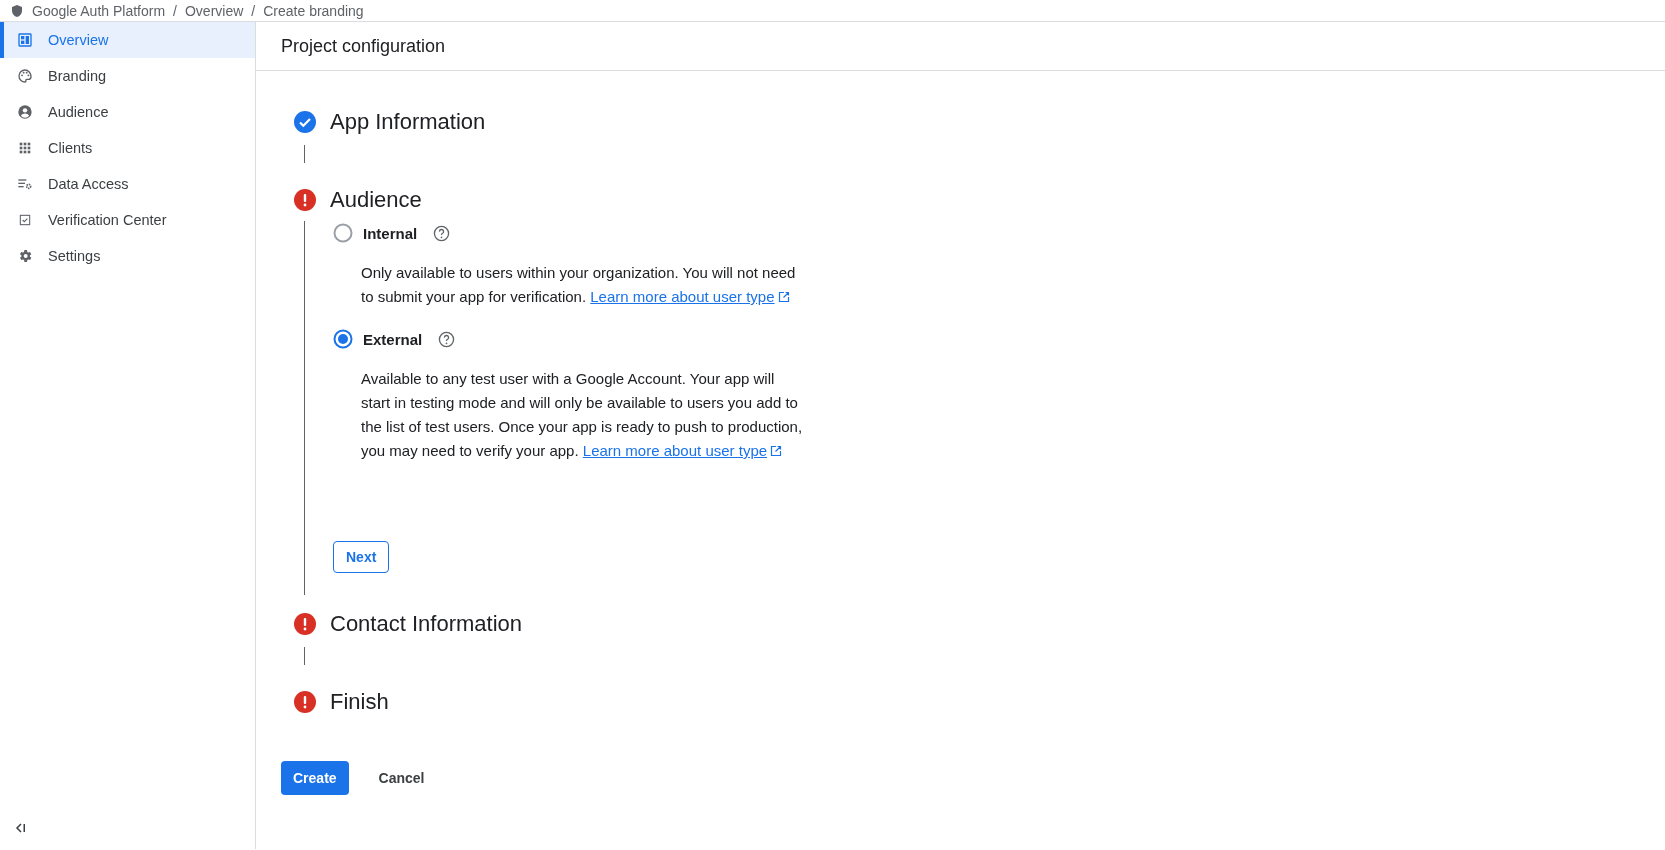 This screenshot has width=1665, height=850. Describe the element at coordinates (127, 184) in the screenshot. I see `sidebar-item: Data Access` at that location.